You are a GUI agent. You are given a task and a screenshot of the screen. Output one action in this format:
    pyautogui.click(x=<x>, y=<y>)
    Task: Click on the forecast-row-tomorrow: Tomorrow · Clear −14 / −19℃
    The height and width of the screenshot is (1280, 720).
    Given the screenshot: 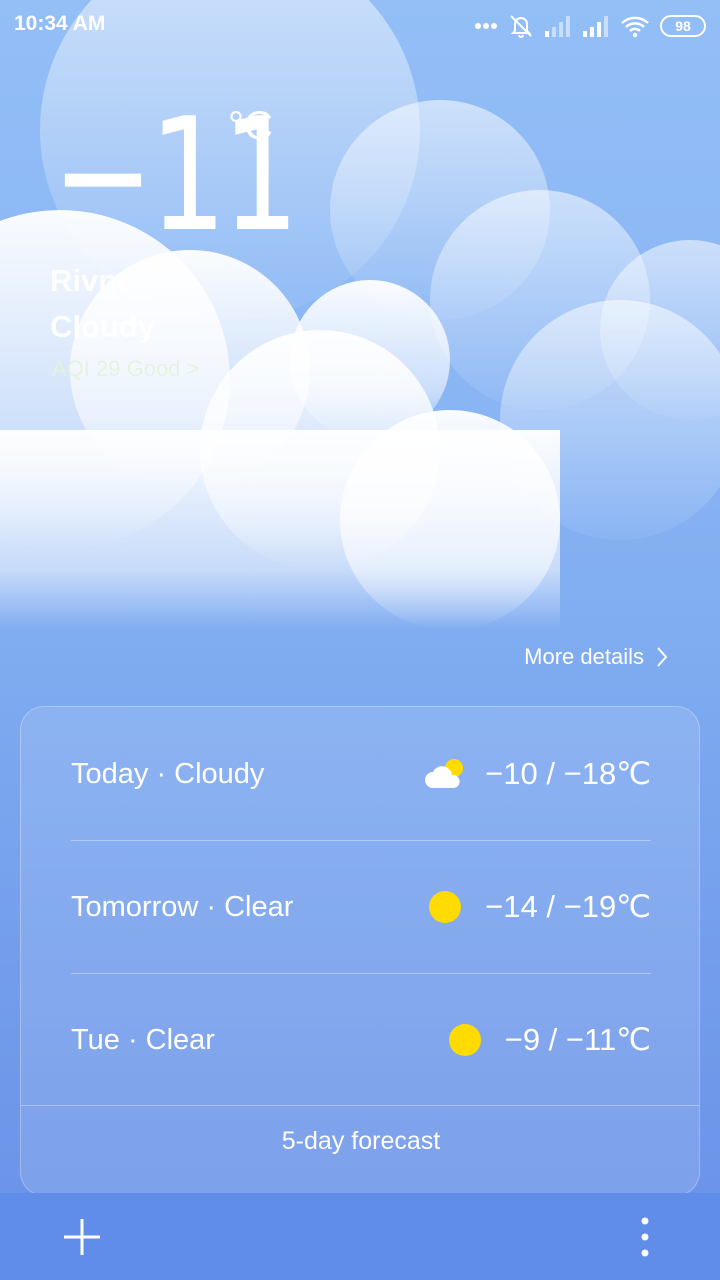 What is the action you would take?
    pyautogui.click(x=361, y=907)
    